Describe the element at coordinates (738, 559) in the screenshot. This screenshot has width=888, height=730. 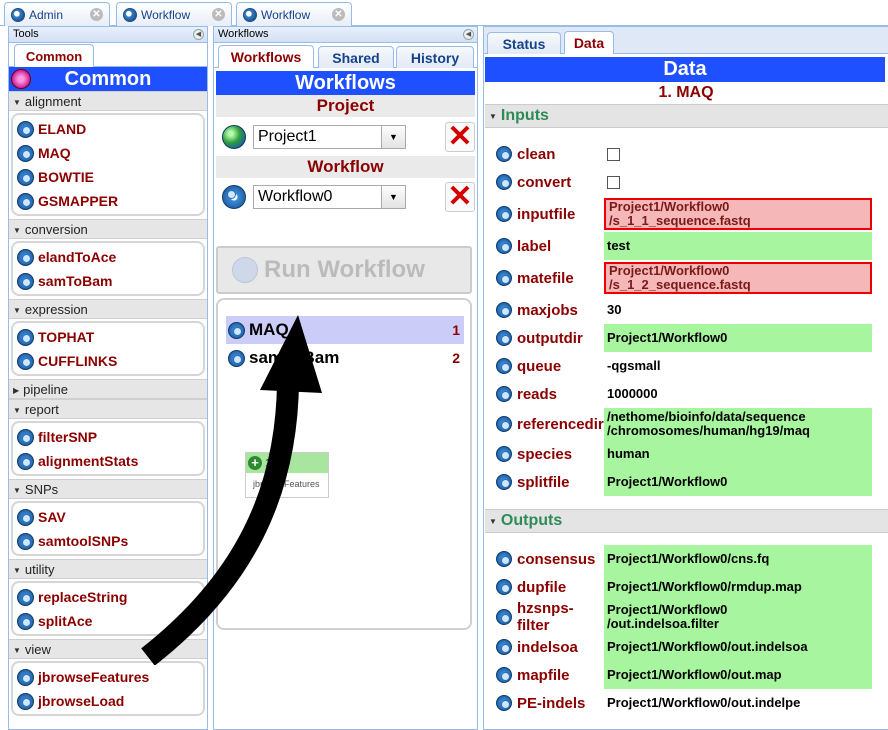
I see `param-value: Project1/Workflow0/cns.fq` at that location.